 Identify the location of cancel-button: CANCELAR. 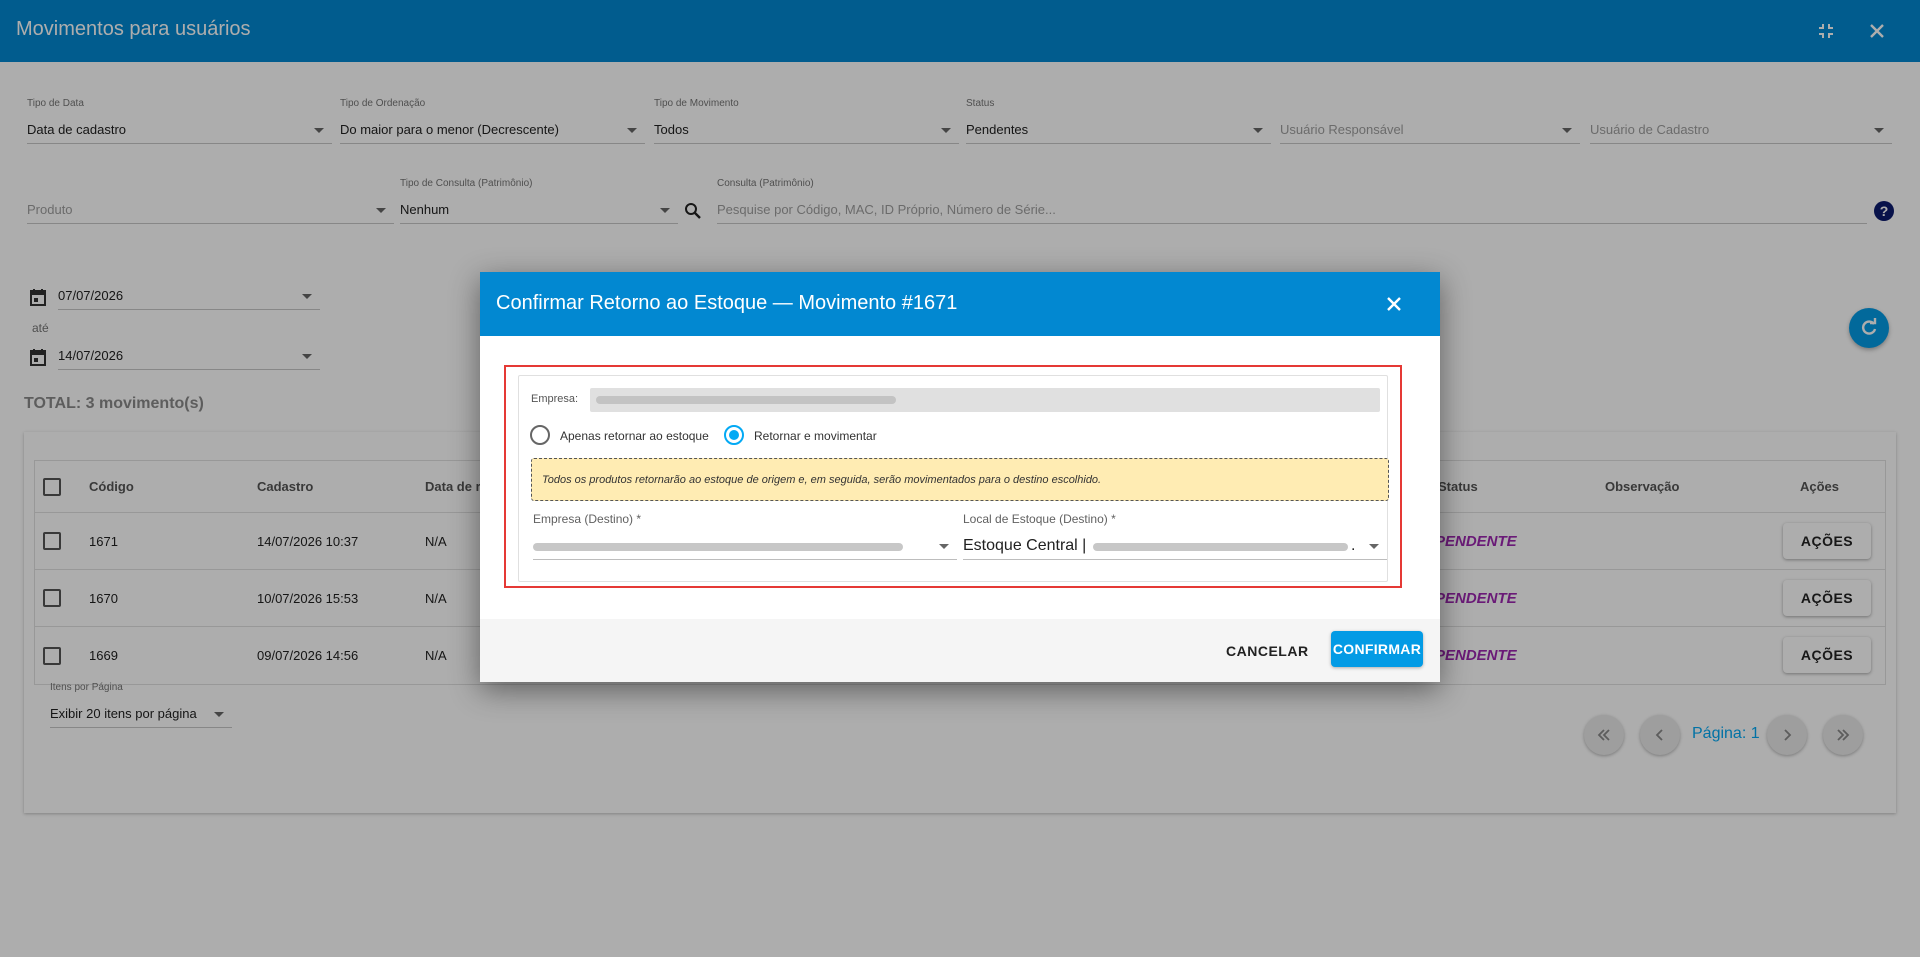
(1267, 651).